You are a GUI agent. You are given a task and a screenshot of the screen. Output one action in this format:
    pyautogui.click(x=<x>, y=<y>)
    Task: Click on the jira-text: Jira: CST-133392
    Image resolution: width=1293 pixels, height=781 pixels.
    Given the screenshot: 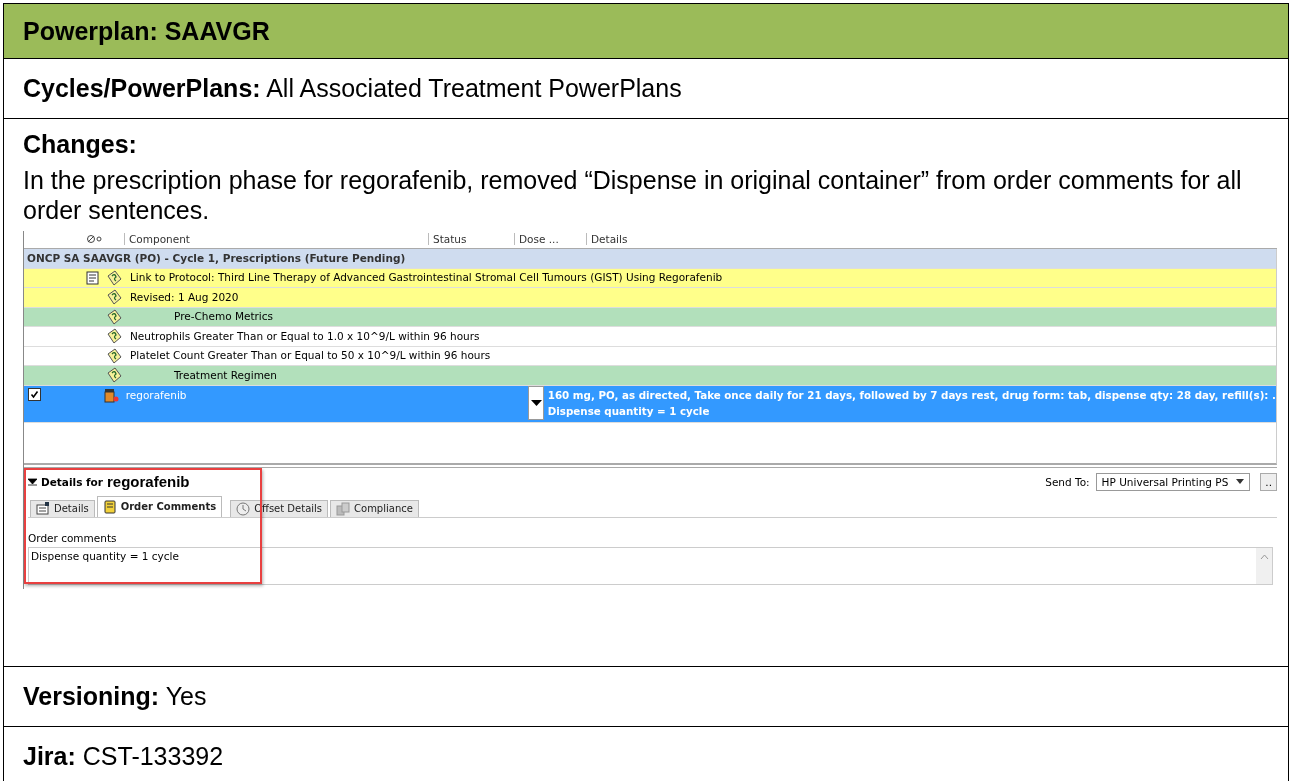 What is the action you would take?
    pyautogui.click(x=123, y=756)
    